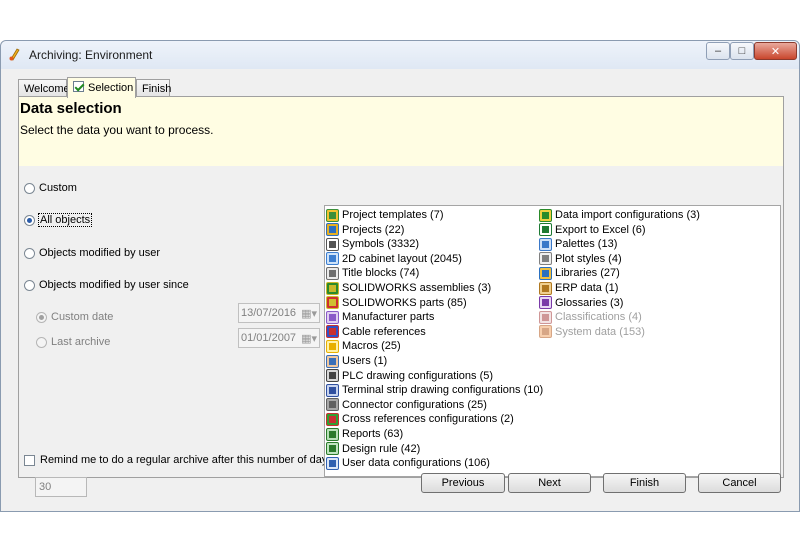  I want to click on radio-custom, so click(29, 188).